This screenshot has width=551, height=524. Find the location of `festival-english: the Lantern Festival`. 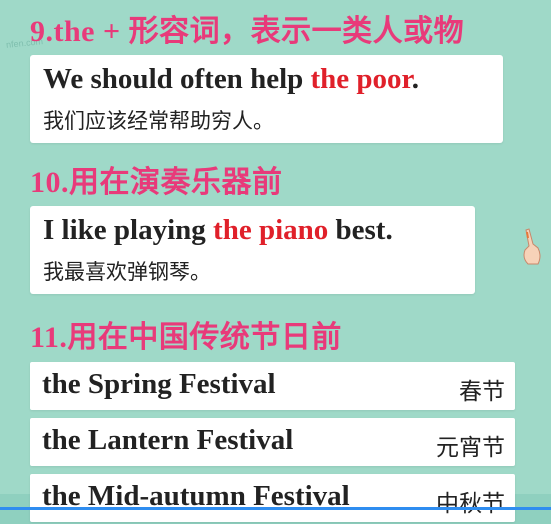

festival-english: the Lantern Festival is located at coordinates (168, 440).